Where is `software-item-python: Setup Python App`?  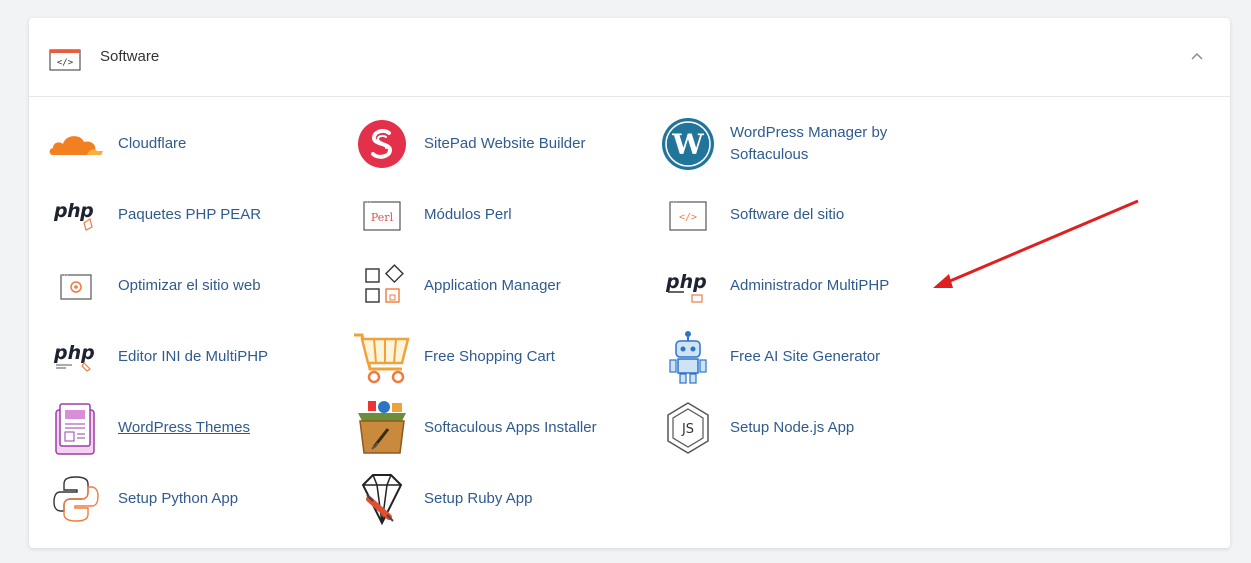
software-item-python: Setup Python App is located at coordinates (142, 499).